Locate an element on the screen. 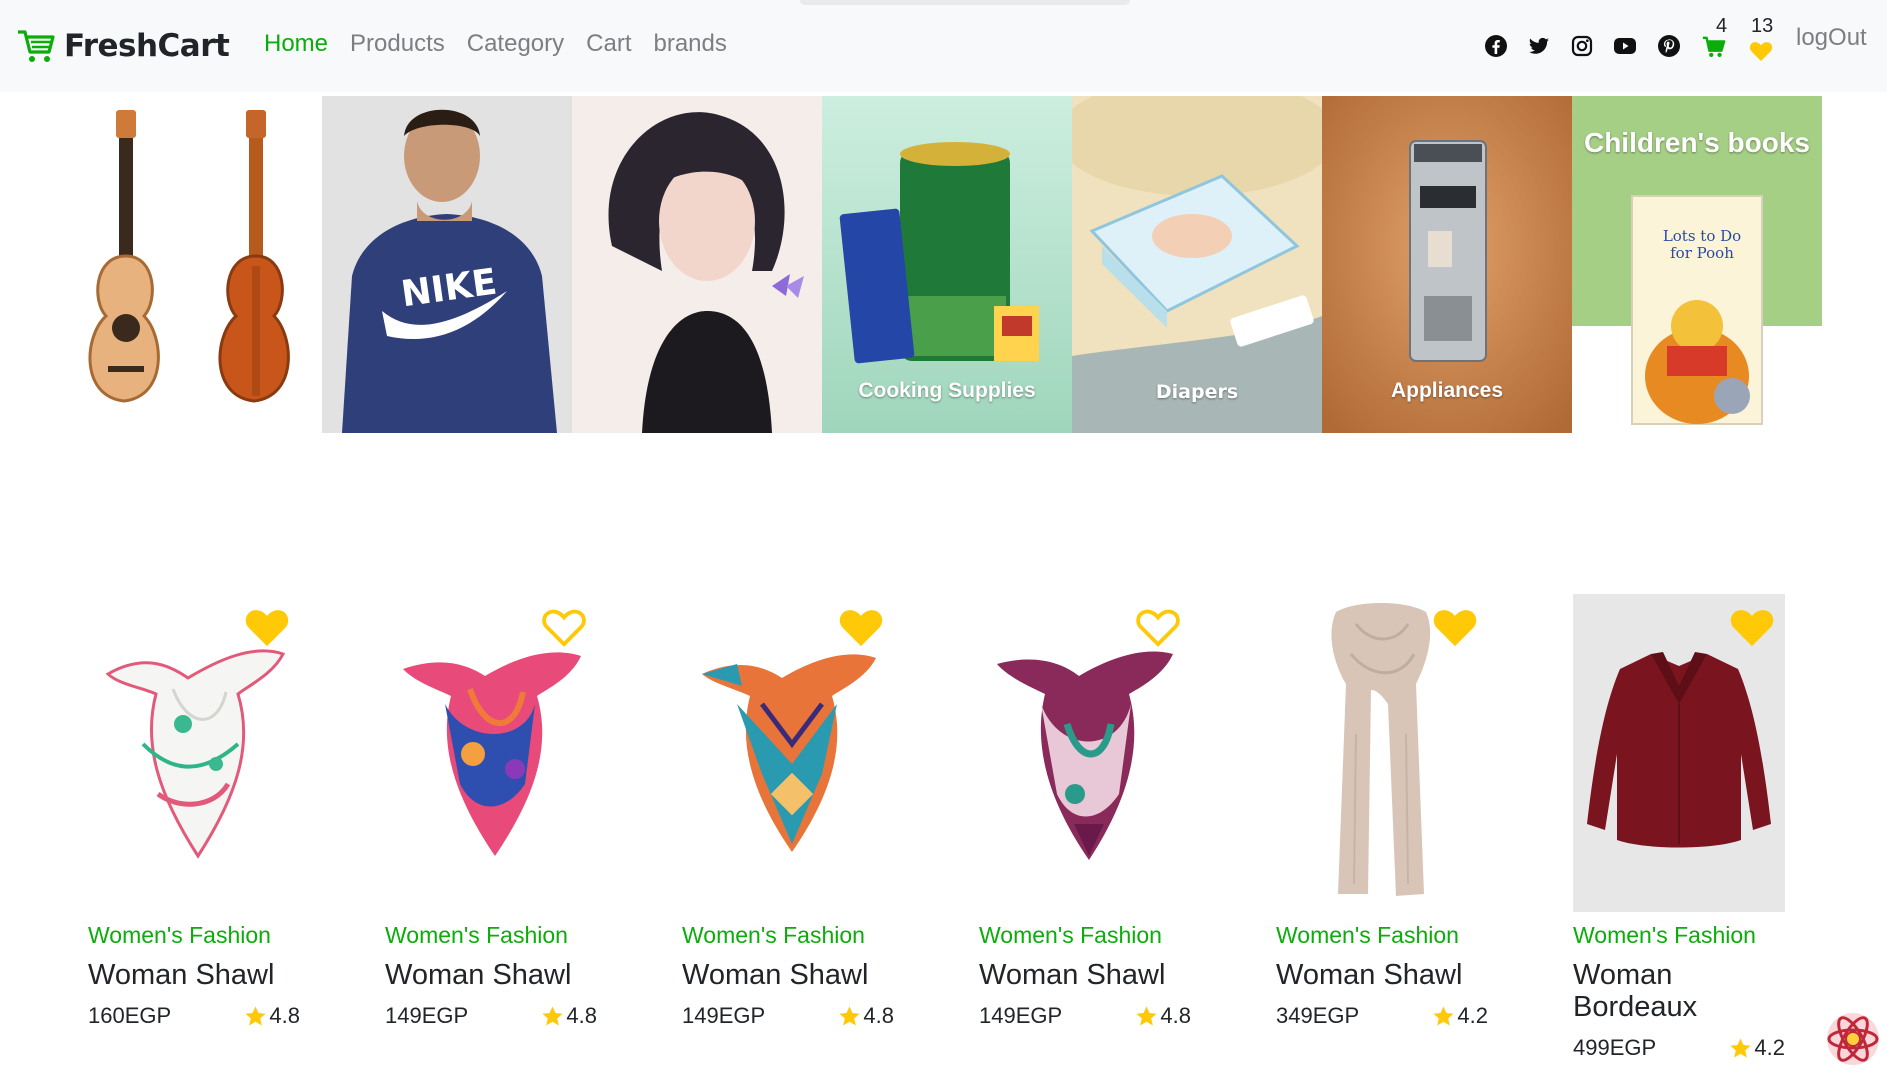 This screenshot has height=1072, width=1887. slide-cooking-supplies: Cooking Supplies is located at coordinates (947, 264).